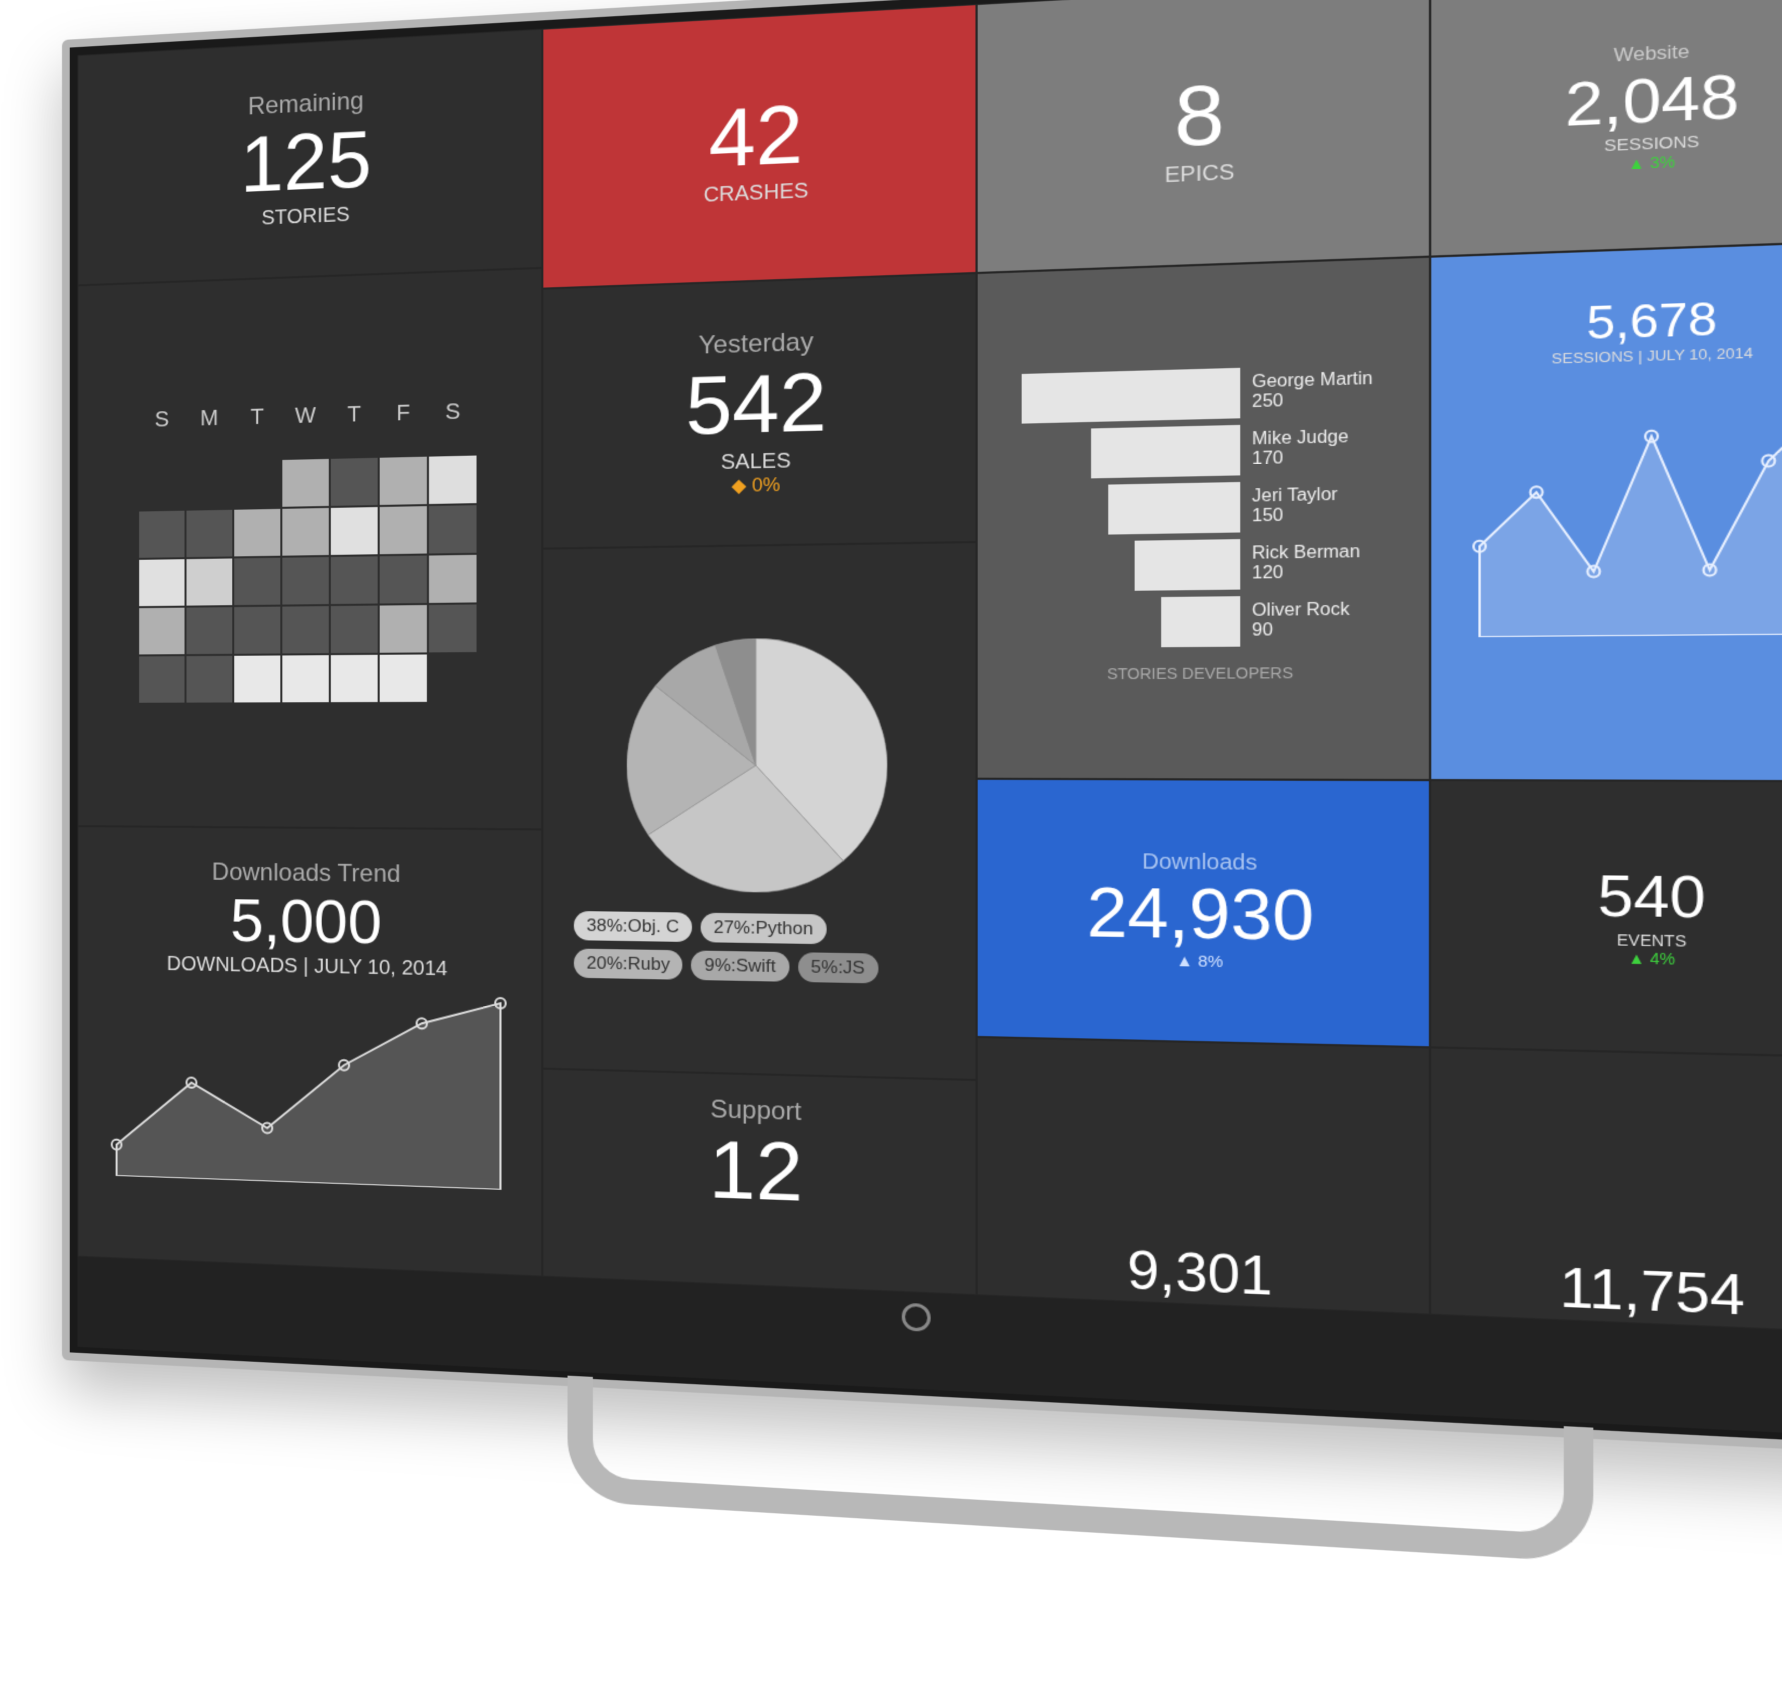 The image size is (1782, 1682). I want to click on tile-value: 540, so click(1651, 898).